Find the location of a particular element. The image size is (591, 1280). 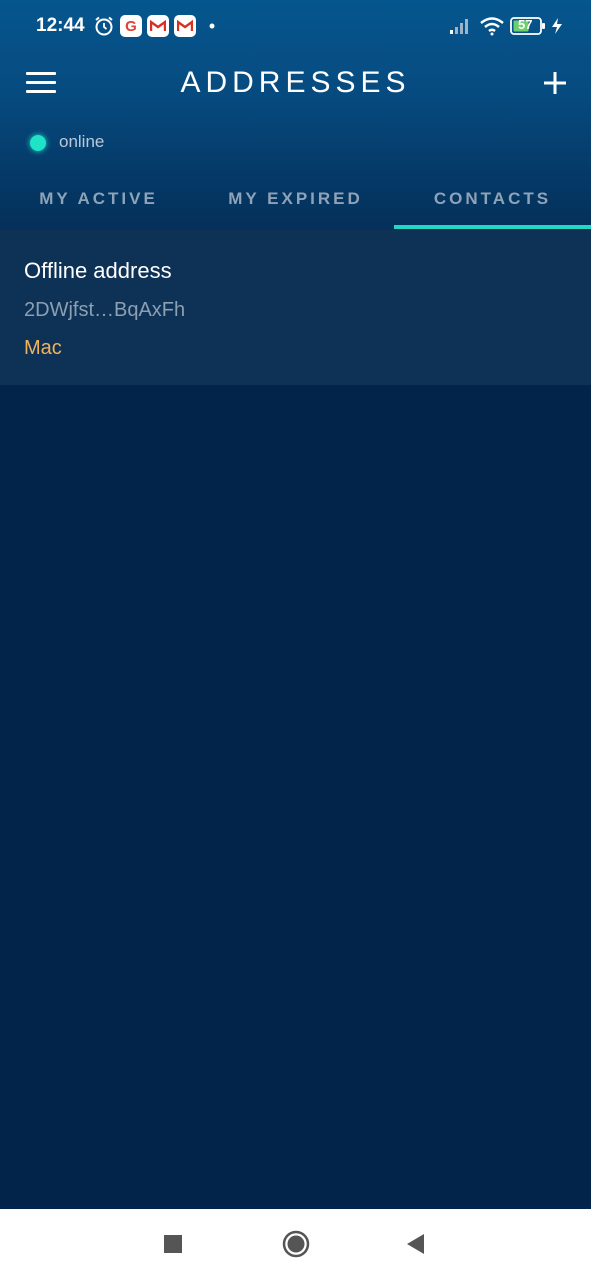

contact-list-item: Offline address 2DWjfst…BqAxFh Mac is located at coordinates (295, 307).